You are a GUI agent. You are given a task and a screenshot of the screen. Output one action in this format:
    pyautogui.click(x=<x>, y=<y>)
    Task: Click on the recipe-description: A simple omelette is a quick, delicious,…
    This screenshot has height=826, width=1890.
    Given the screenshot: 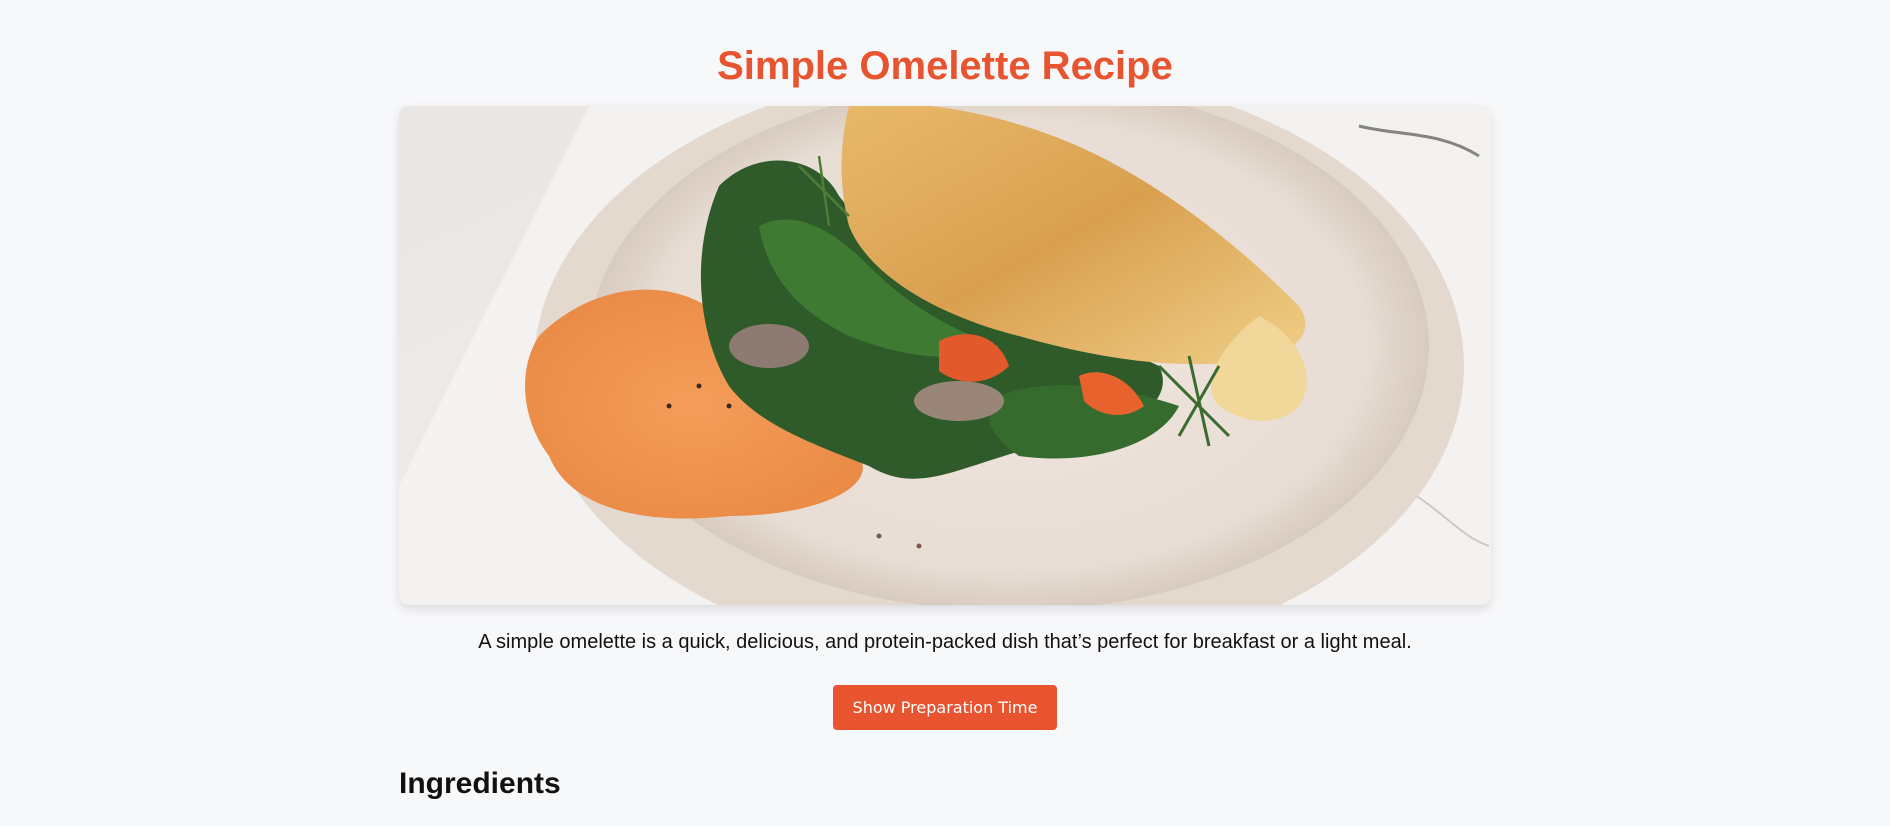 What is the action you would take?
    pyautogui.click(x=945, y=642)
    